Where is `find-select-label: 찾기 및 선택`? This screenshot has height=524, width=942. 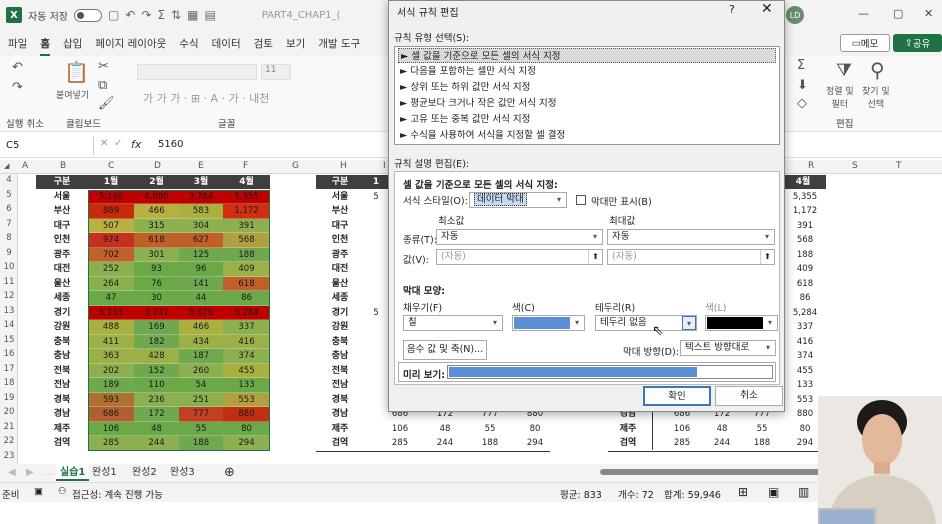
find-select-label: 찾기 및 선택 is located at coordinates (876, 97).